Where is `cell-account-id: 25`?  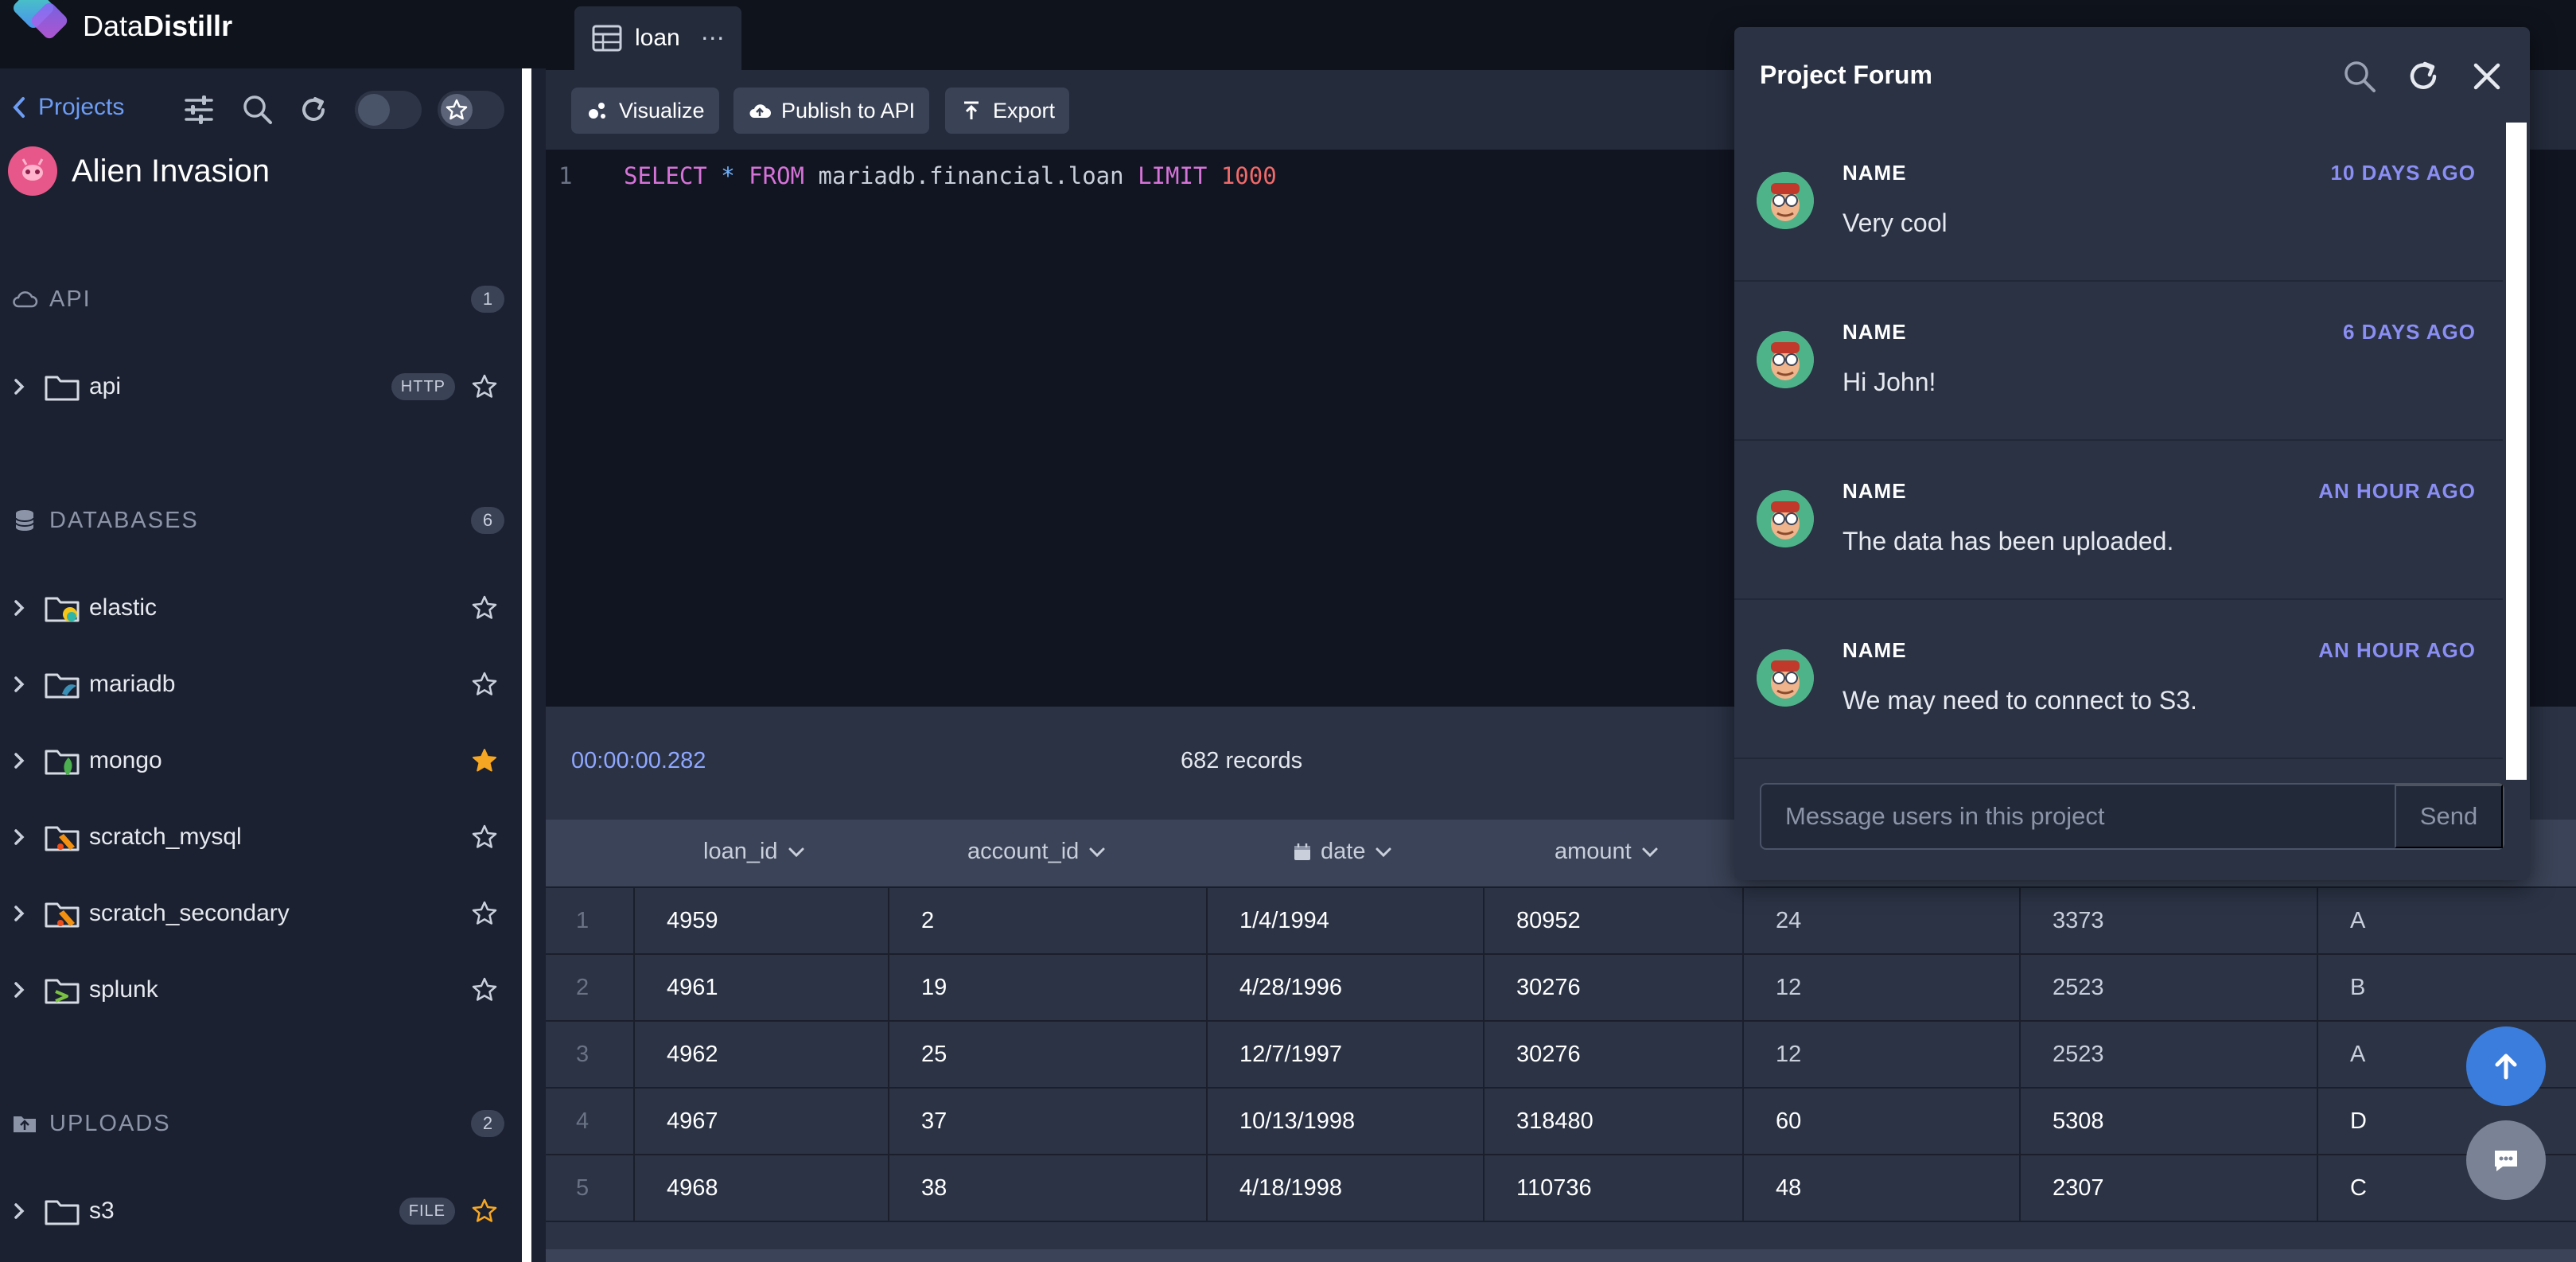
cell-account-id: 25 is located at coordinates (1049, 1054).